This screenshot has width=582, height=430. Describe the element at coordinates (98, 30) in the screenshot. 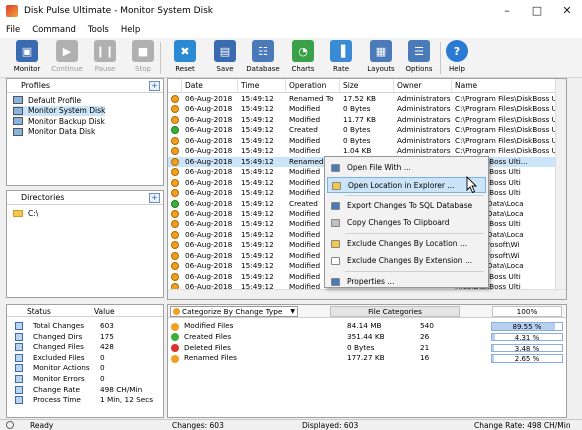

I see `menu-tools: Tools` at that location.